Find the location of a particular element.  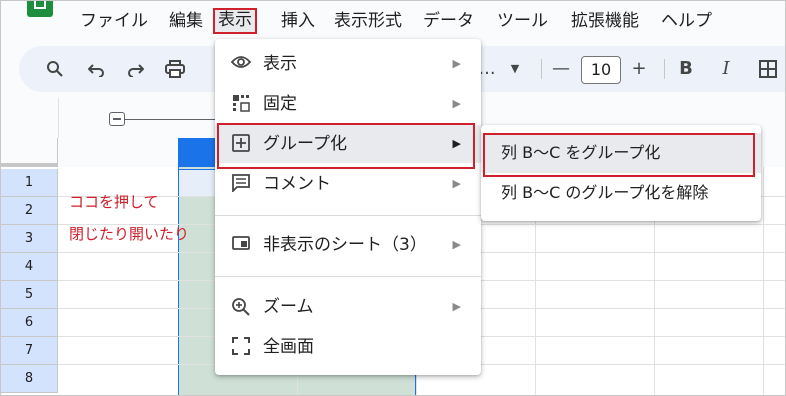

font-size-input: 10 is located at coordinates (601, 70).